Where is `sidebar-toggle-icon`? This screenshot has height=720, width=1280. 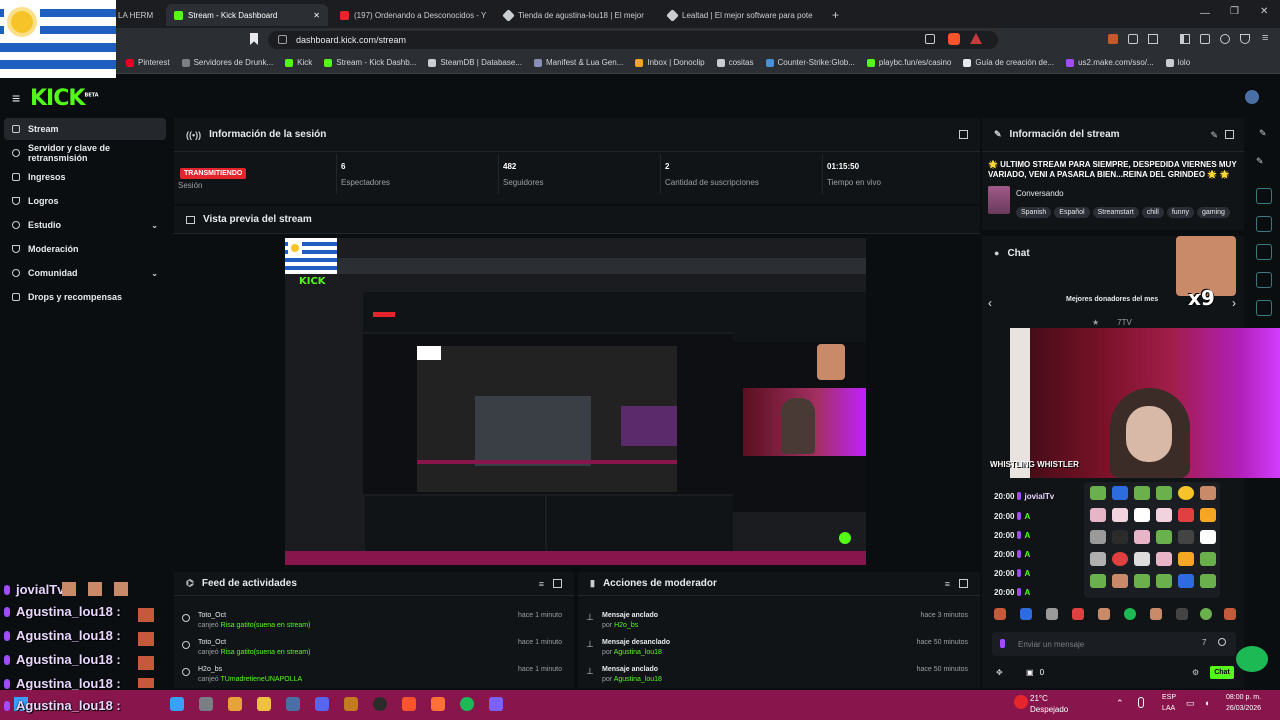 sidebar-toggle-icon is located at coordinates (1185, 39).